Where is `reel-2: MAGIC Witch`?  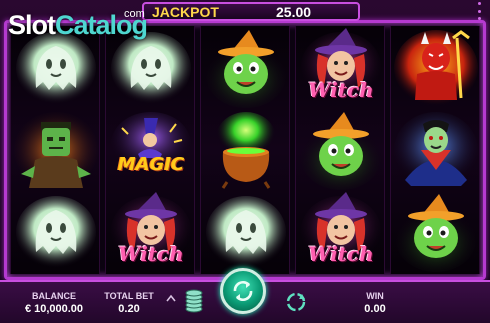
reel-2: MAGIC Witch is located at coordinates (150, 150).